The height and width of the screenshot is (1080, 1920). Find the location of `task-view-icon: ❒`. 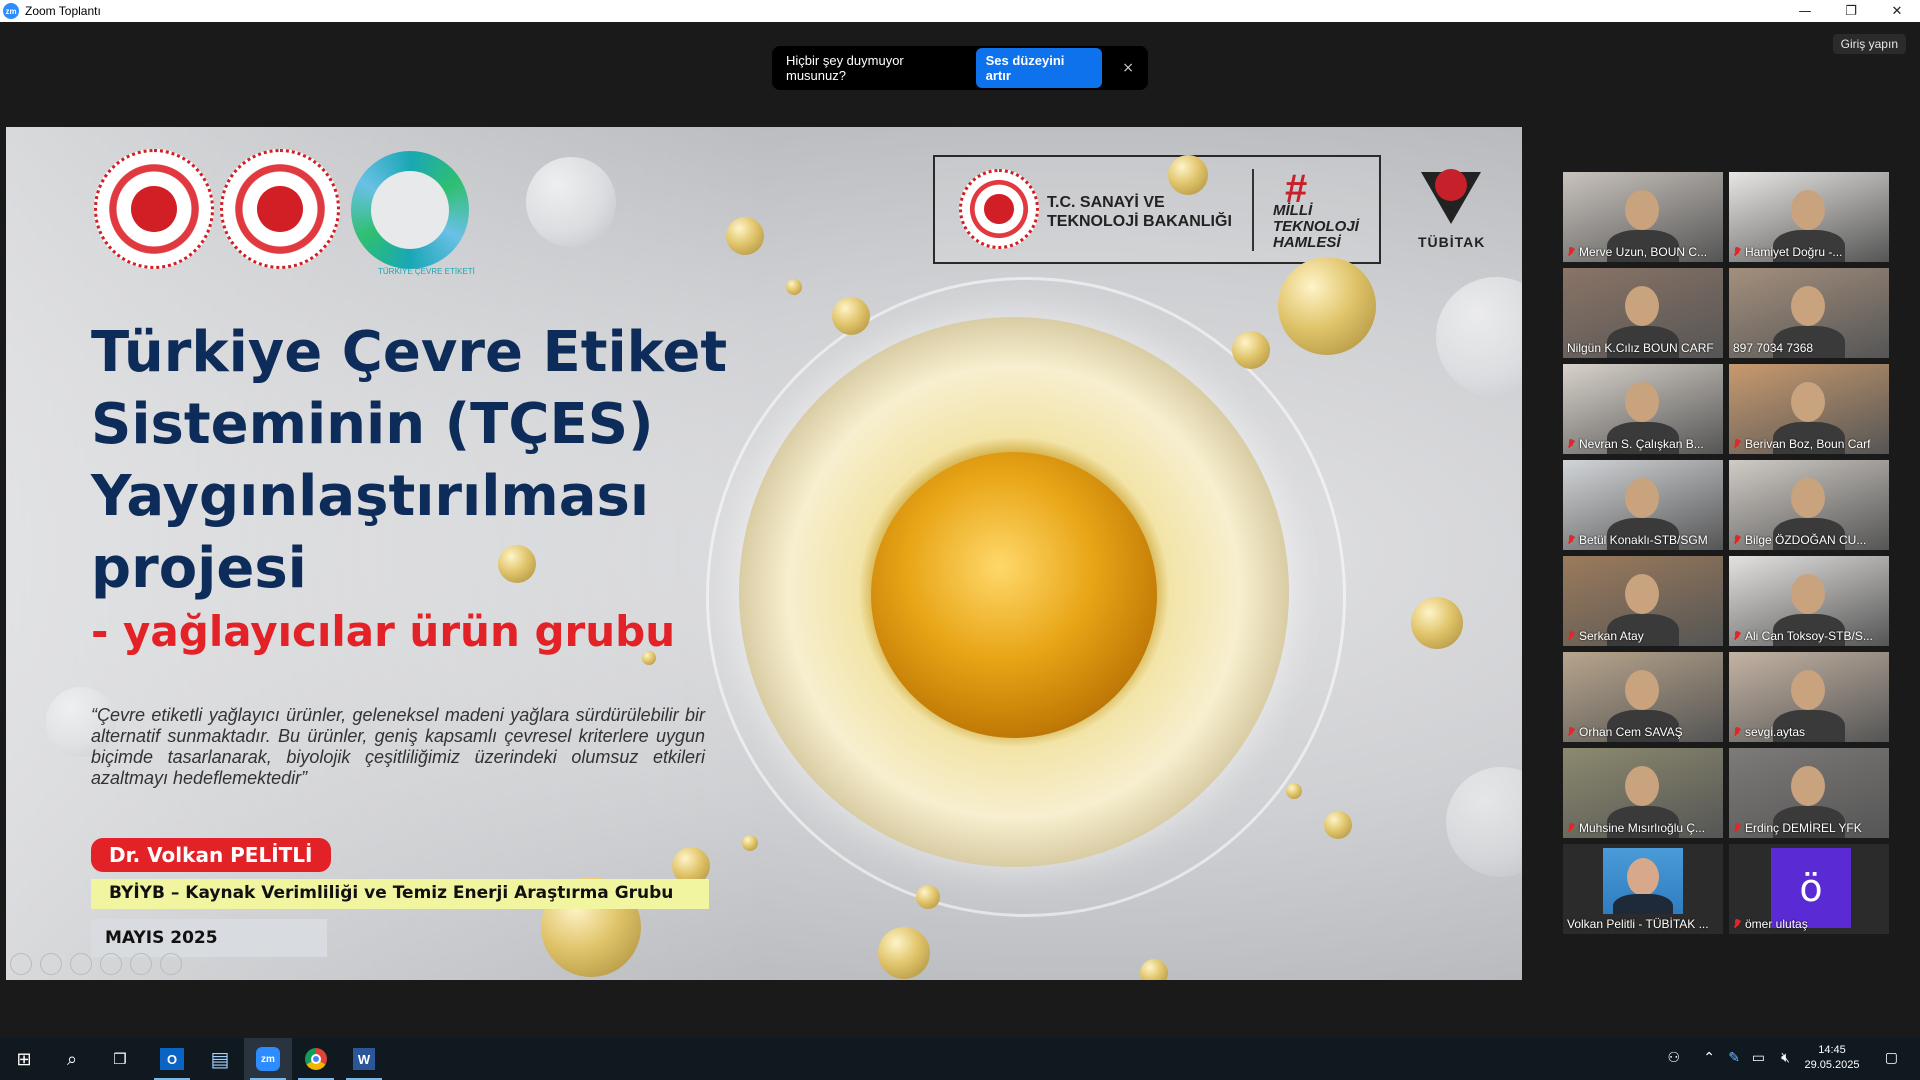

task-view-icon: ❒ is located at coordinates (120, 1059).